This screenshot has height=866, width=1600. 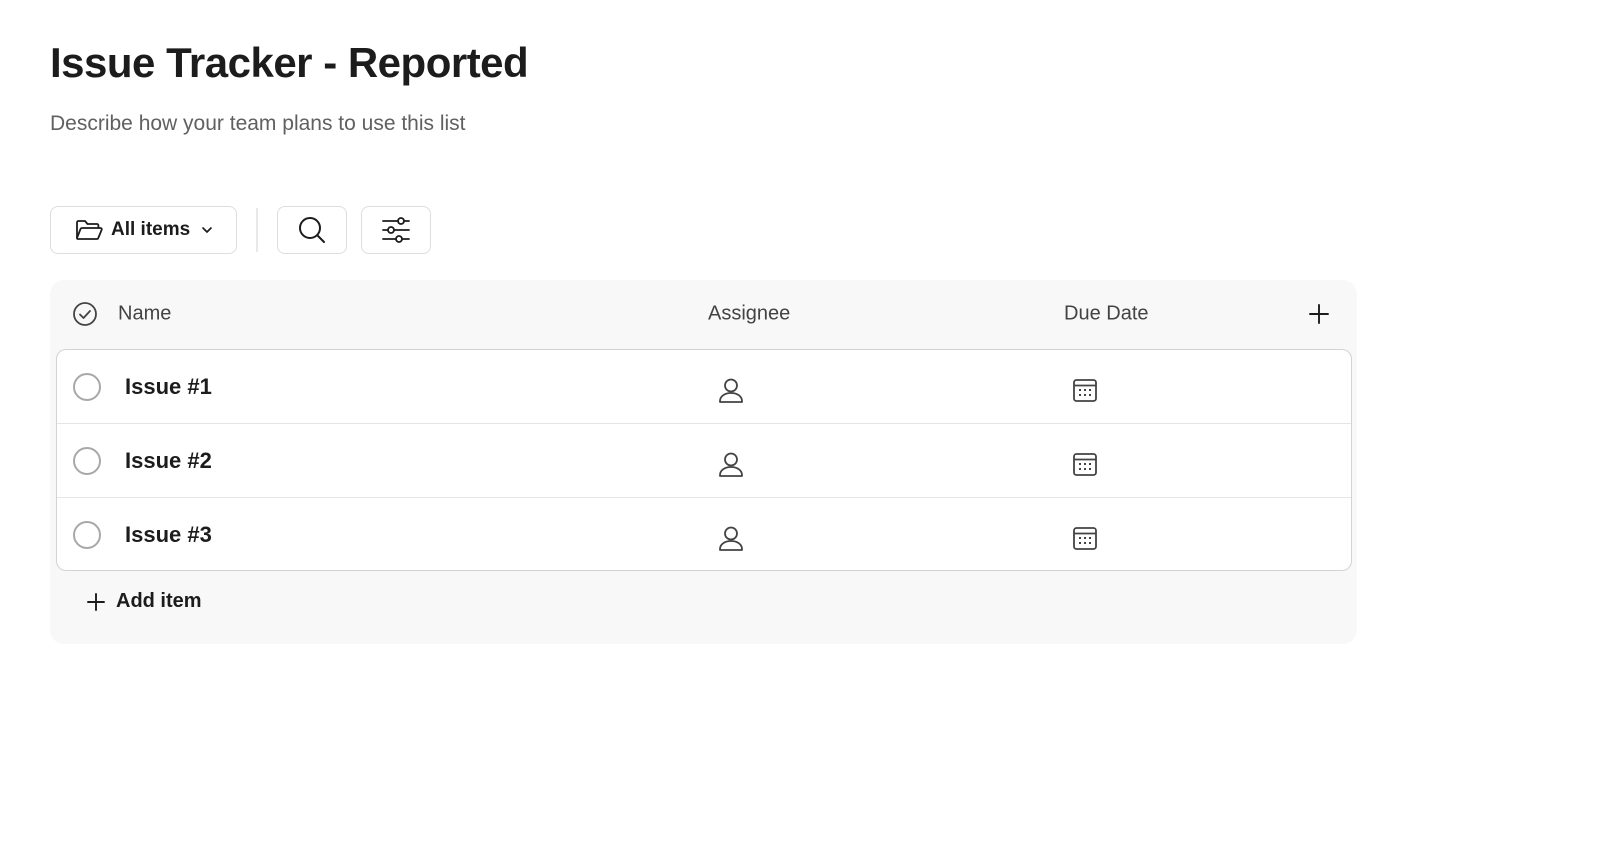 I want to click on column-header-assignee: Assignee, so click(x=749, y=314).